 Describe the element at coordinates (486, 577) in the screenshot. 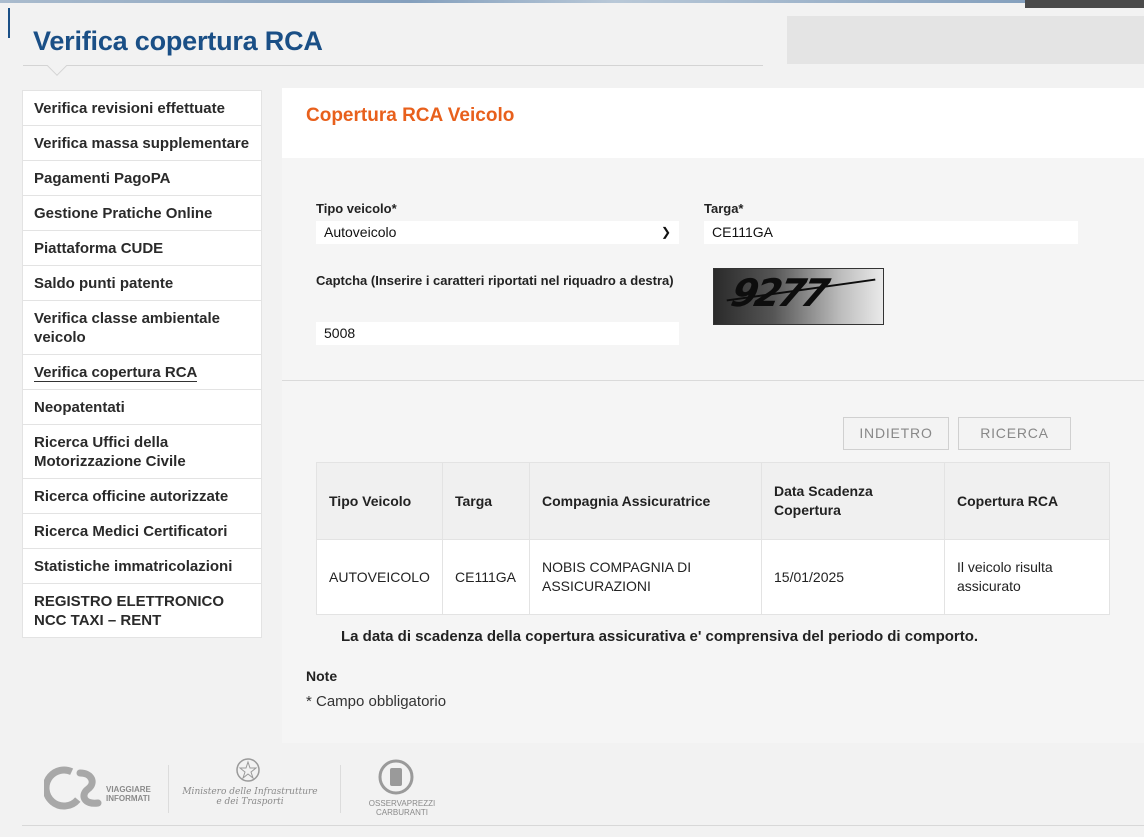

I see `table-cell-targa: CE111GA` at that location.